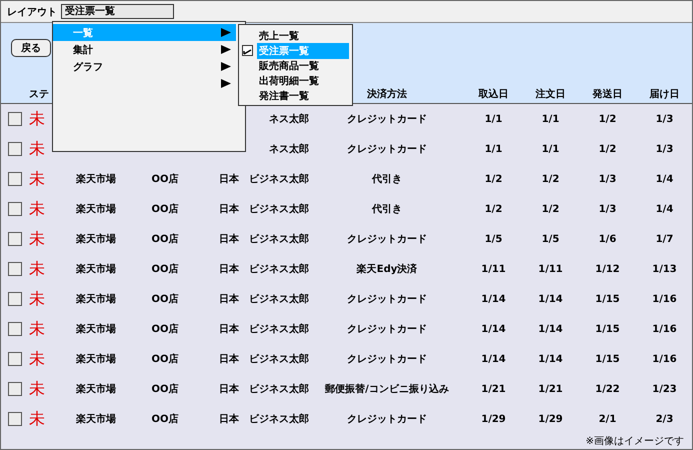 The width and height of the screenshot is (693, 450). Describe the element at coordinates (387, 389) in the screenshot. I see `table-cell-text: 郵便振替/コンビニ振り込み` at that location.